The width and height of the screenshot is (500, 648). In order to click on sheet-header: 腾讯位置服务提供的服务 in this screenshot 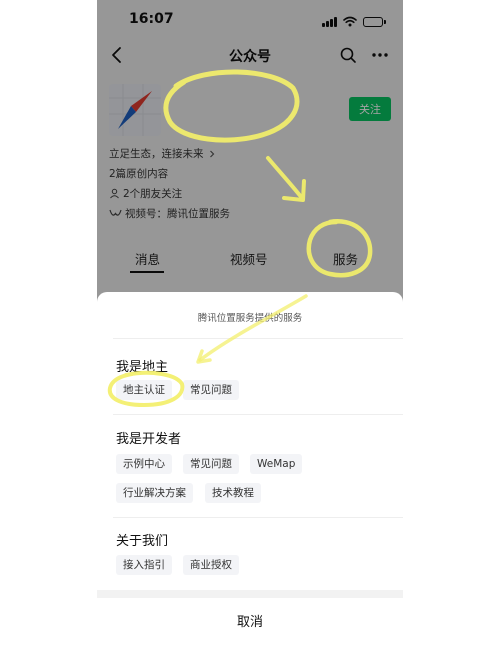, I will do `click(250, 318)`.